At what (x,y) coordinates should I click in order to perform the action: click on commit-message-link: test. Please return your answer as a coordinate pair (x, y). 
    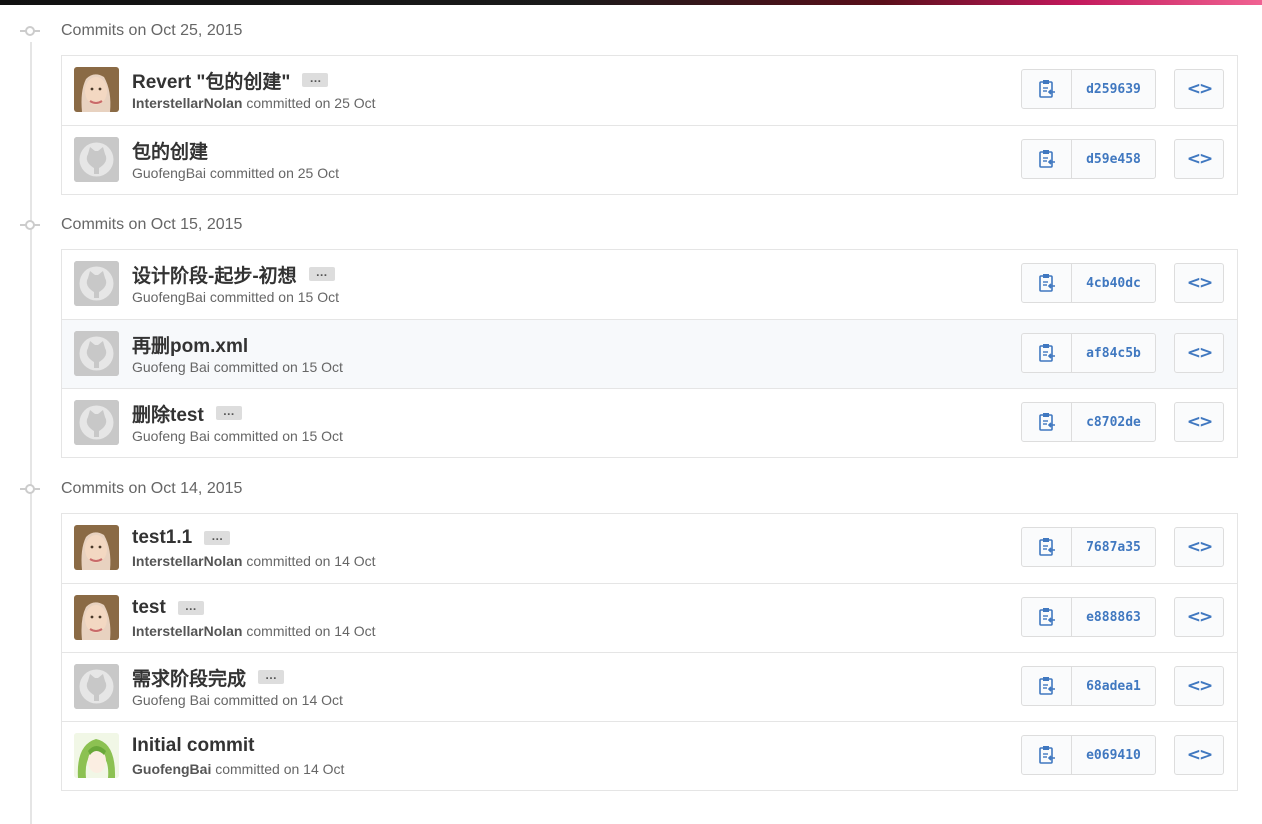
    Looking at the image, I should click on (149, 608).